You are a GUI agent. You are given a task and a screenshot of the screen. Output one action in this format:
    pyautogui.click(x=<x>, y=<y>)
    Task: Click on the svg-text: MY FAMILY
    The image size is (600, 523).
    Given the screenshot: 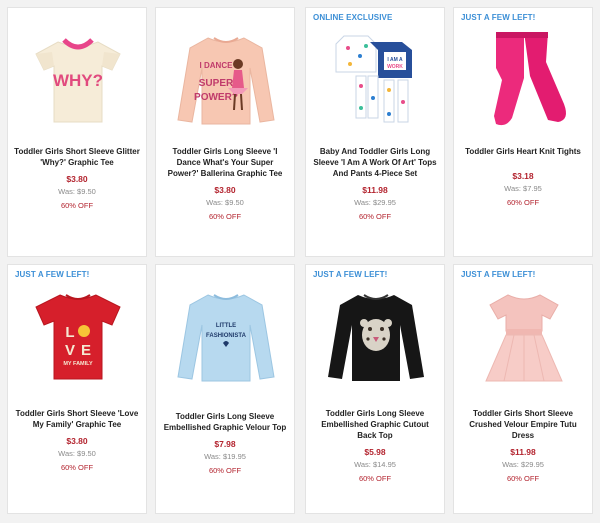 What is the action you would take?
    pyautogui.click(x=78, y=364)
    